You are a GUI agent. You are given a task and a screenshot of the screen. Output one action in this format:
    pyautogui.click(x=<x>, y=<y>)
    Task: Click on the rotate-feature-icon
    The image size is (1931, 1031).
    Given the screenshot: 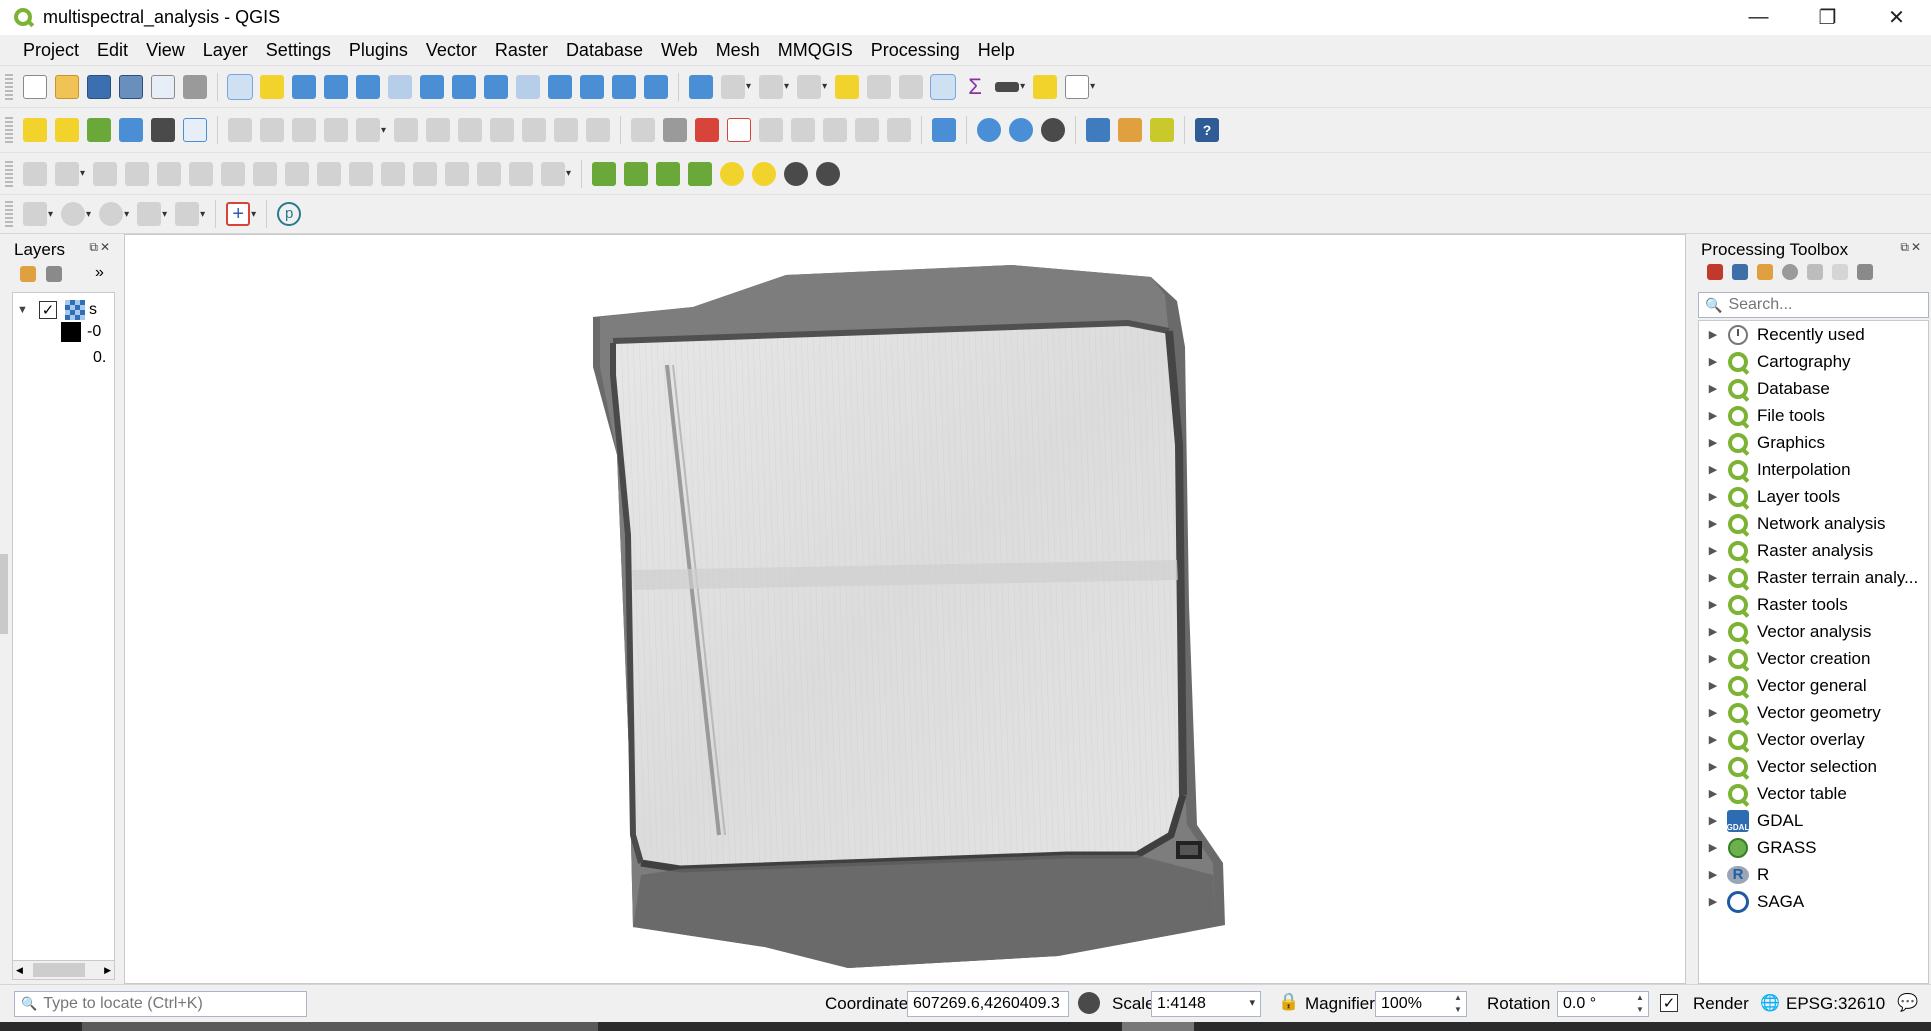 What is the action you would take?
    pyautogui.click(x=105, y=173)
    